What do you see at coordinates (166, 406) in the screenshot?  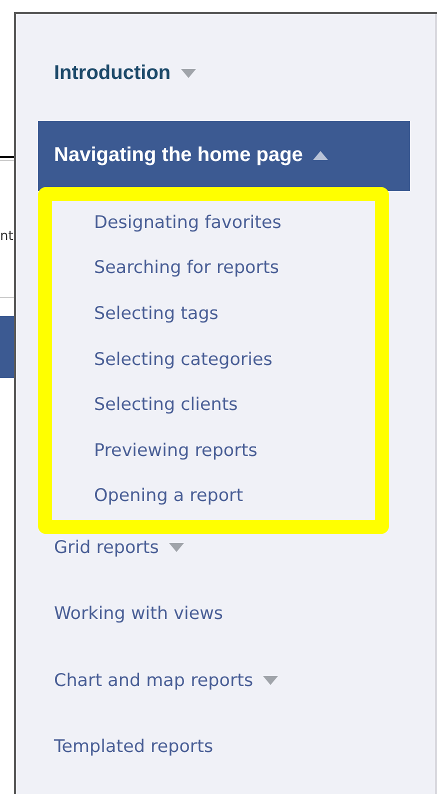 I see `toc-subitem: Selecting clients` at bounding box center [166, 406].